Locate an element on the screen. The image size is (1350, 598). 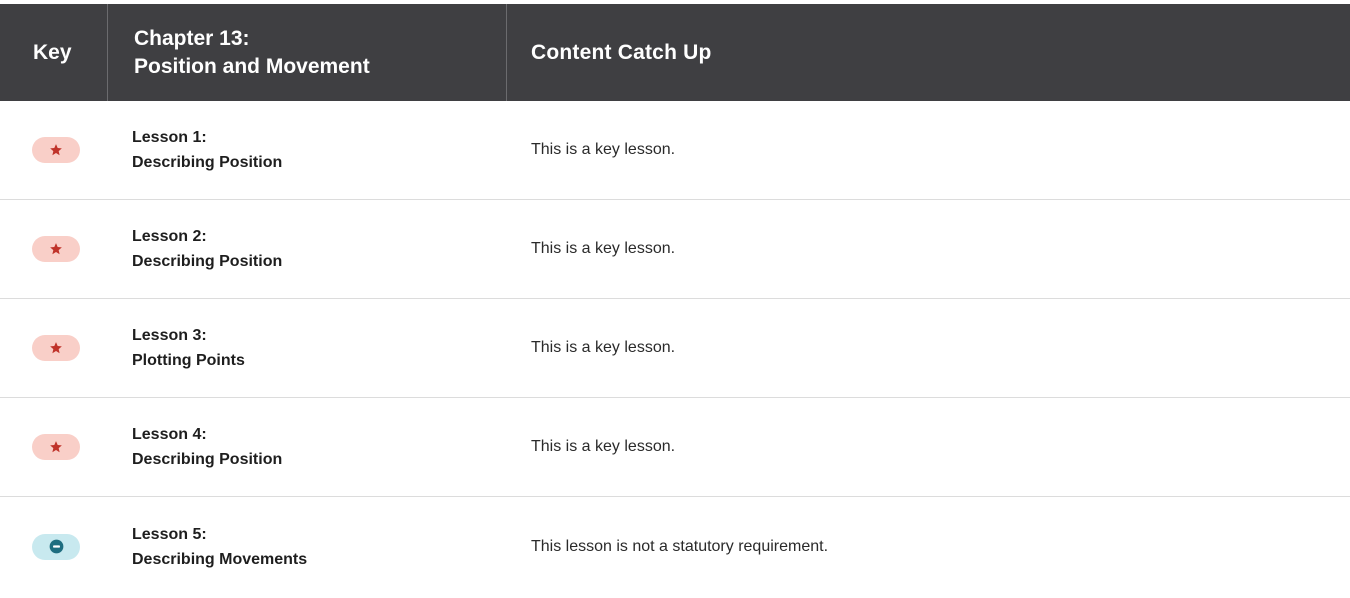
lesson-title: Describing Movements is located at coordinates (220, 559).